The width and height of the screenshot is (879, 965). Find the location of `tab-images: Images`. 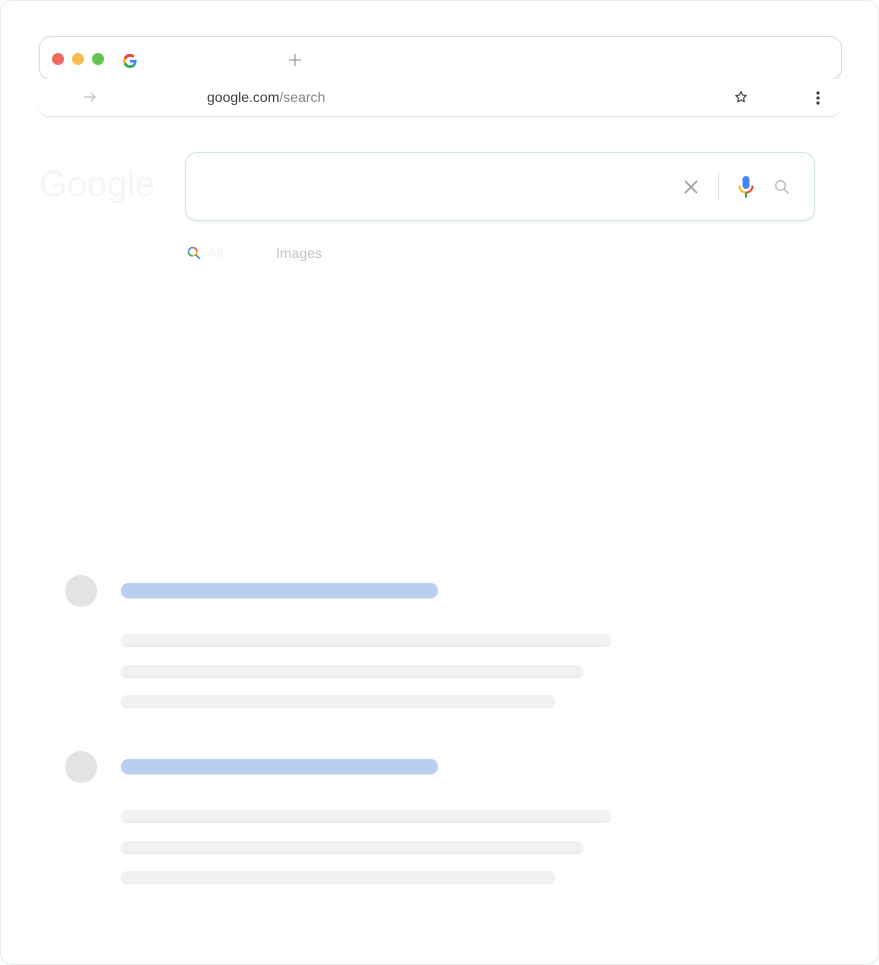

tab-images: Images is located at coordinates (299, 253).